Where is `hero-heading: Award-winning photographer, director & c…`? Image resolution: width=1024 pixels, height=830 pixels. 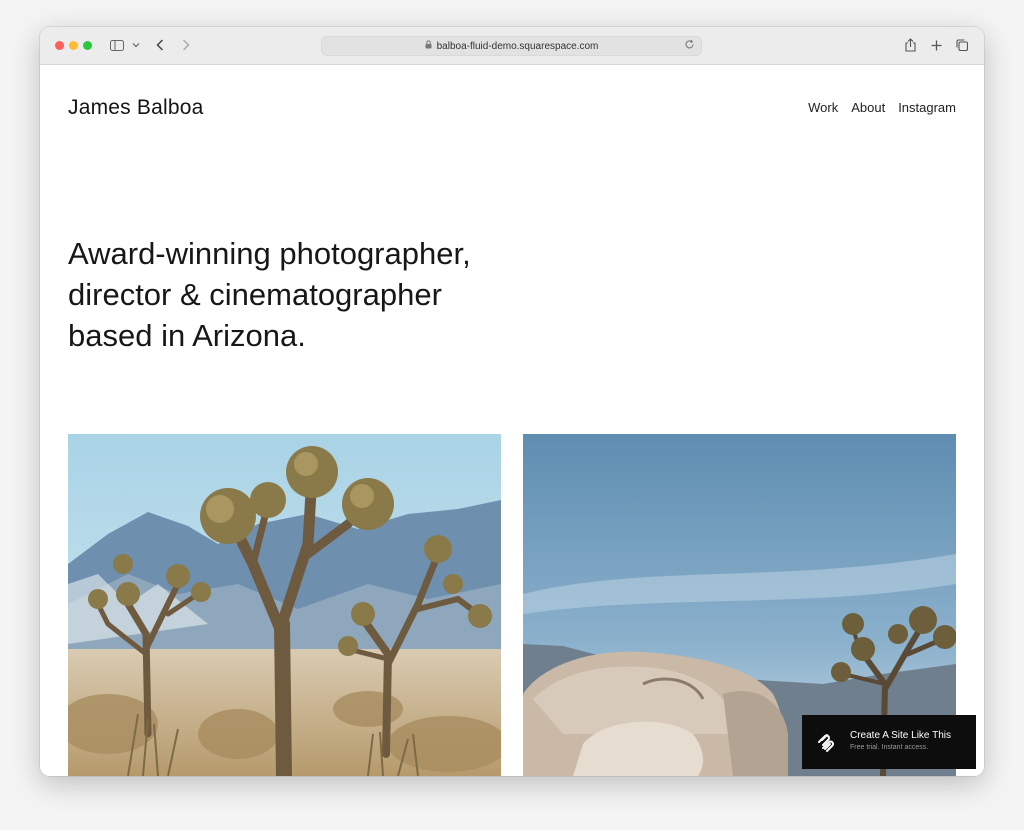 hero-heading: Award-winning photographer, director & c… is located at coordinates (303, 294).